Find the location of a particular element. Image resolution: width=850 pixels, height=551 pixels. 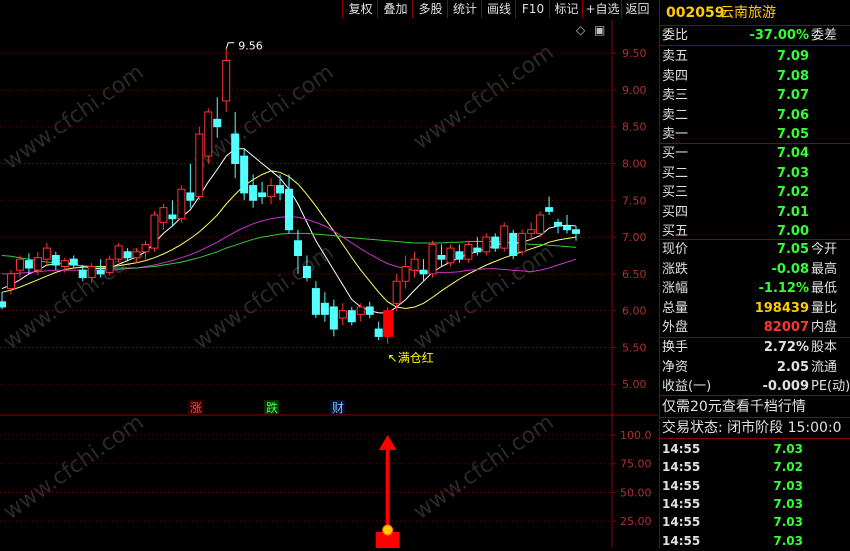

stats2-row: 换手 2.72% 股本 is located at coordinates (755, 347).